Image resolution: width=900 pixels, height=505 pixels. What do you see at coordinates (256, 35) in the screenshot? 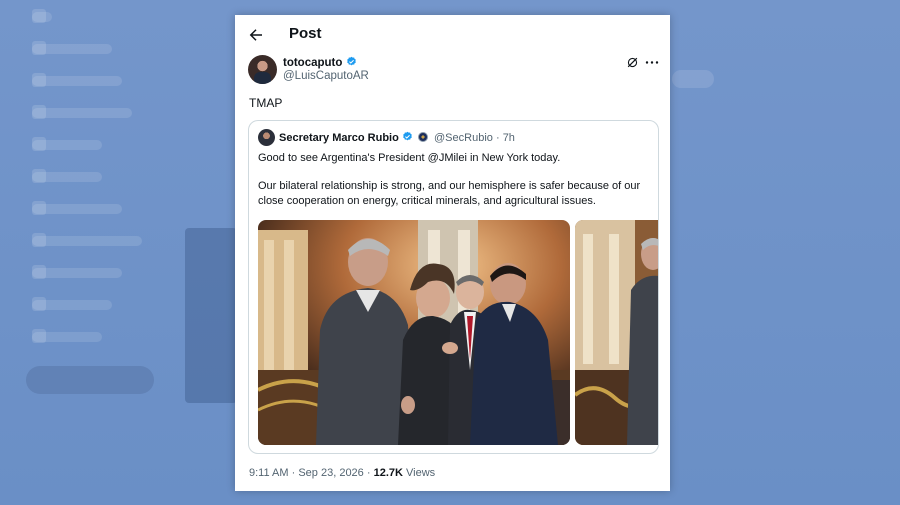
I see `arrow-left-icon` at bounding box center [256, 35].